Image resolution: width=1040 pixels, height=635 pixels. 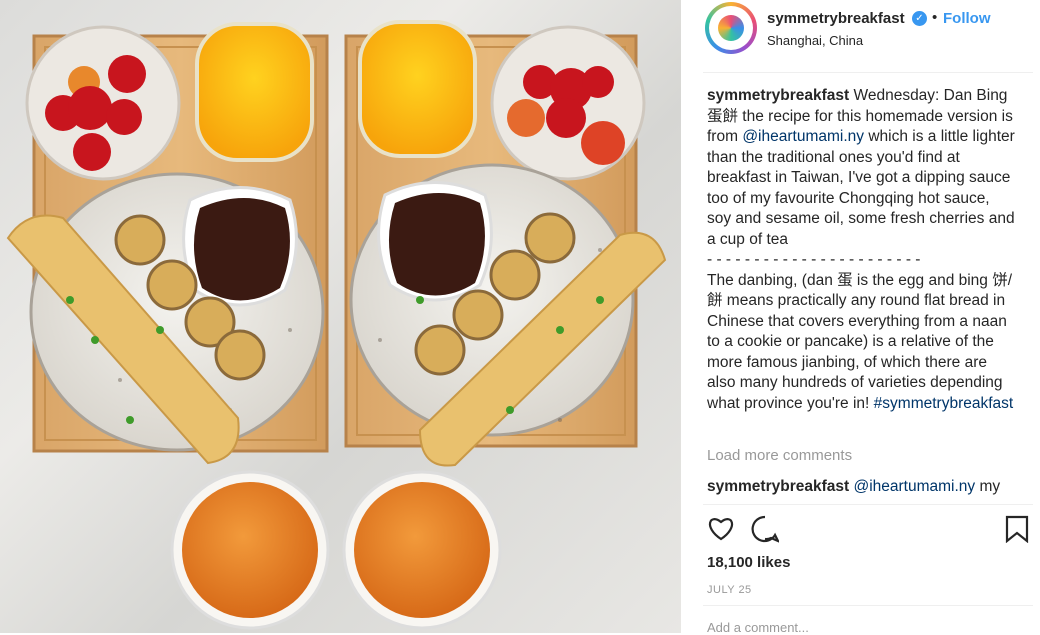 What do you see at coordinates (868, 524) in the screenshot?
I see `action-bar` at bounding box center [868, 524].